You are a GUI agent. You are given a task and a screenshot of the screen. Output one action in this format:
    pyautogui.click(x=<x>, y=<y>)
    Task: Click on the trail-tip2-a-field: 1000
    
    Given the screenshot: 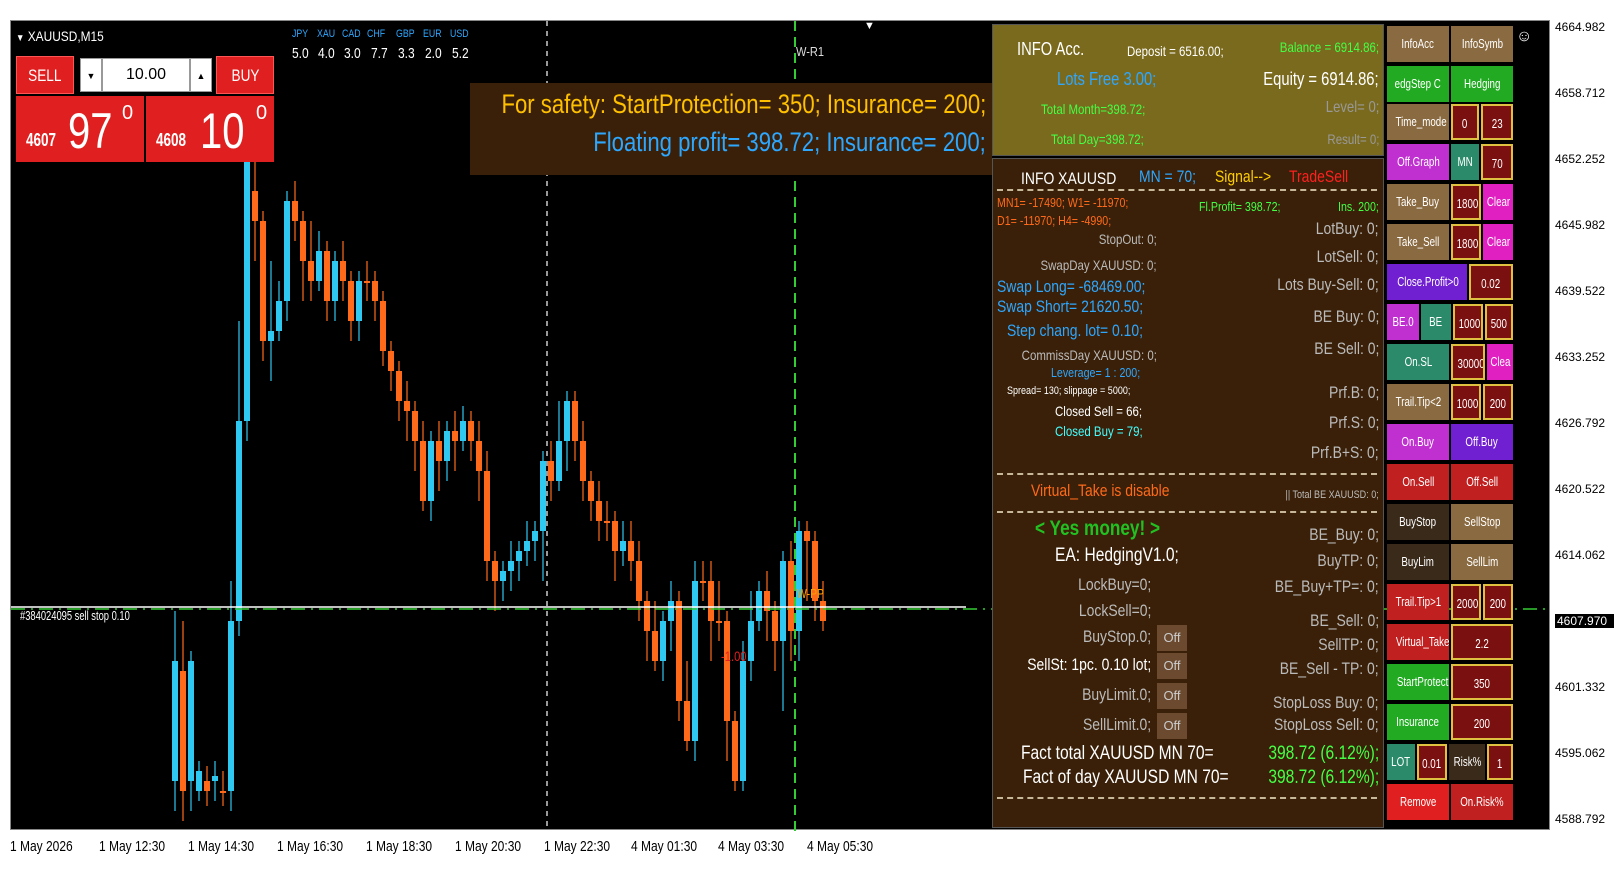 What is the action you would take?
    pyautogui.click(x=1466, y=402)
    